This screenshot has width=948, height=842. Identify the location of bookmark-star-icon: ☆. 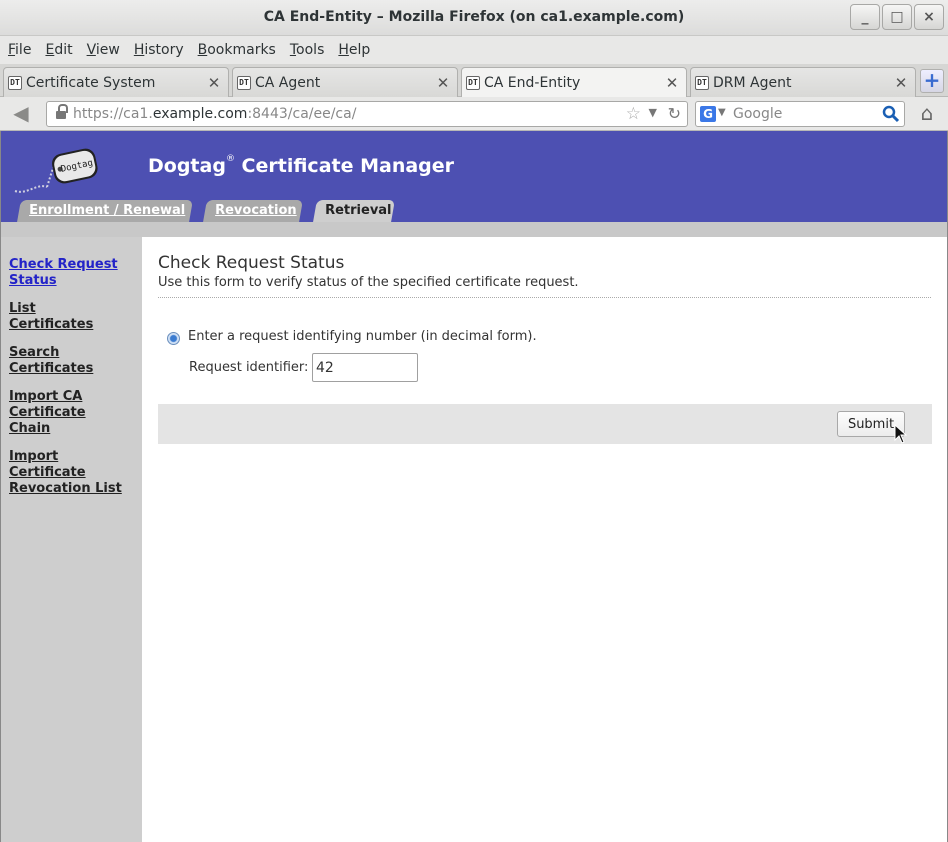
(633, 114).